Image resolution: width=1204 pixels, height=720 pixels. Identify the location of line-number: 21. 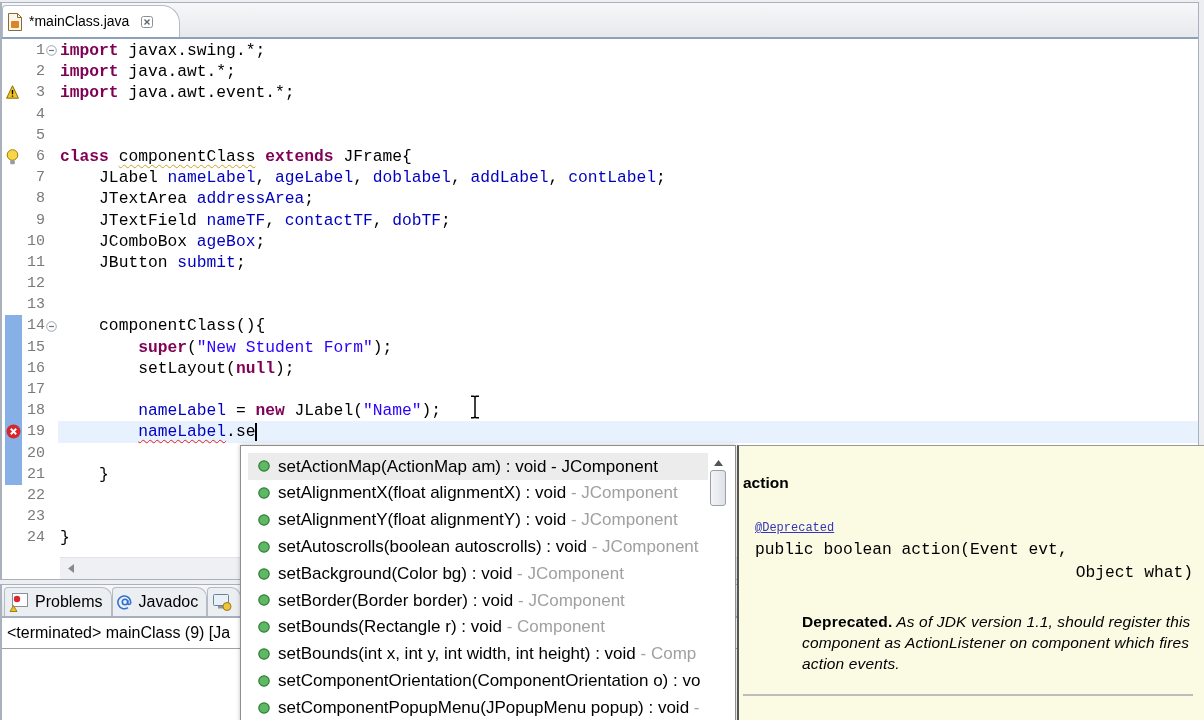
(35, 474).